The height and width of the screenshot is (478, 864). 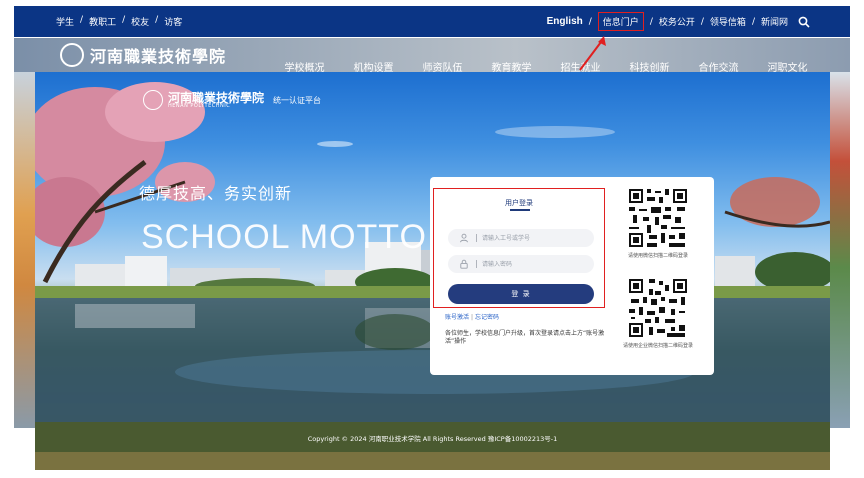 I want to click on link-english: English, so click(x=565, y=21).